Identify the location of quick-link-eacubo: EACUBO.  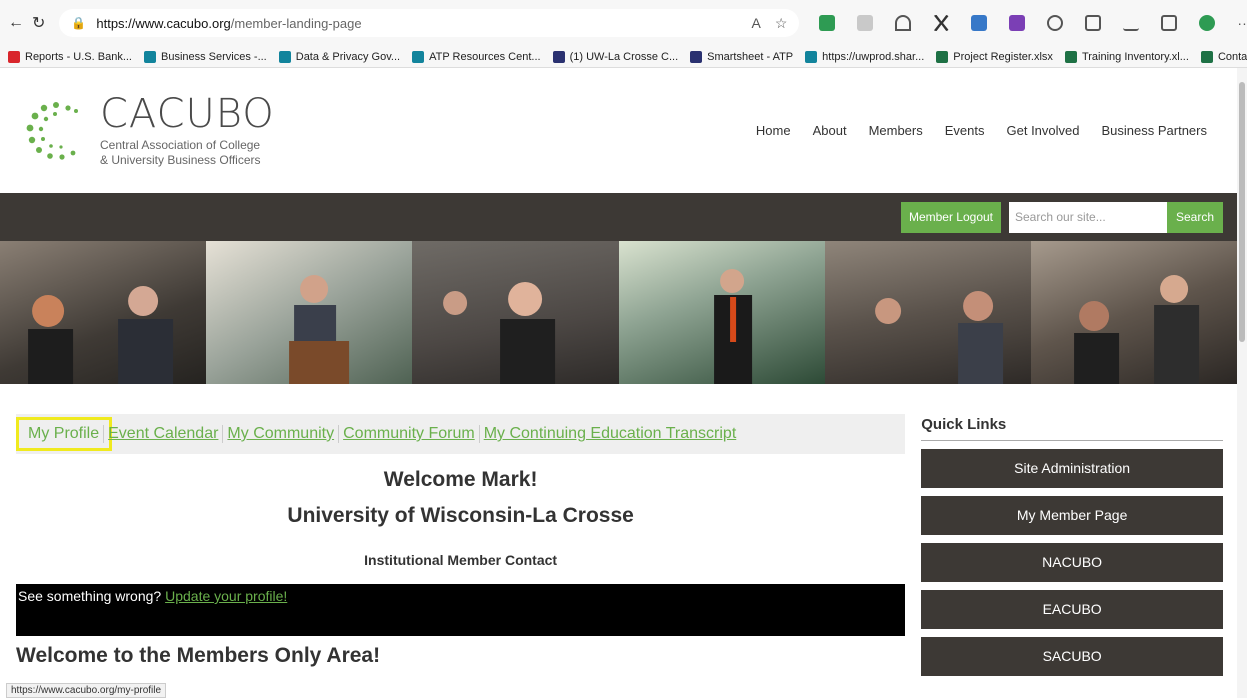
(1072, 609).